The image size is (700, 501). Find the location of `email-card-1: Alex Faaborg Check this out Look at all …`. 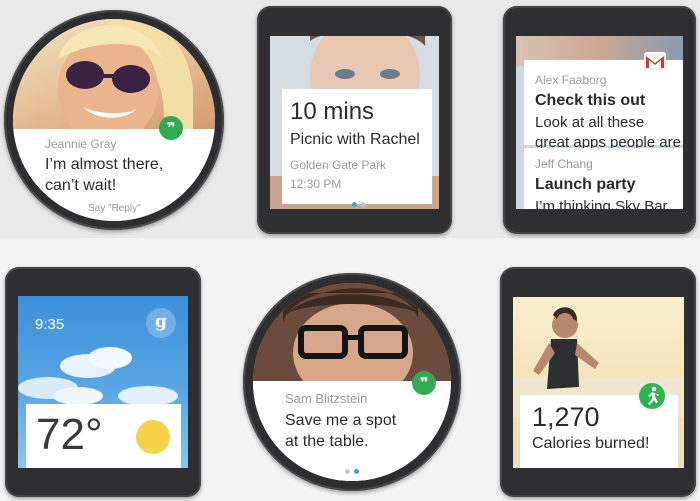

email-card-1: Alex Faaborg Check this out Look at all … is located at coordinates (603, 105).